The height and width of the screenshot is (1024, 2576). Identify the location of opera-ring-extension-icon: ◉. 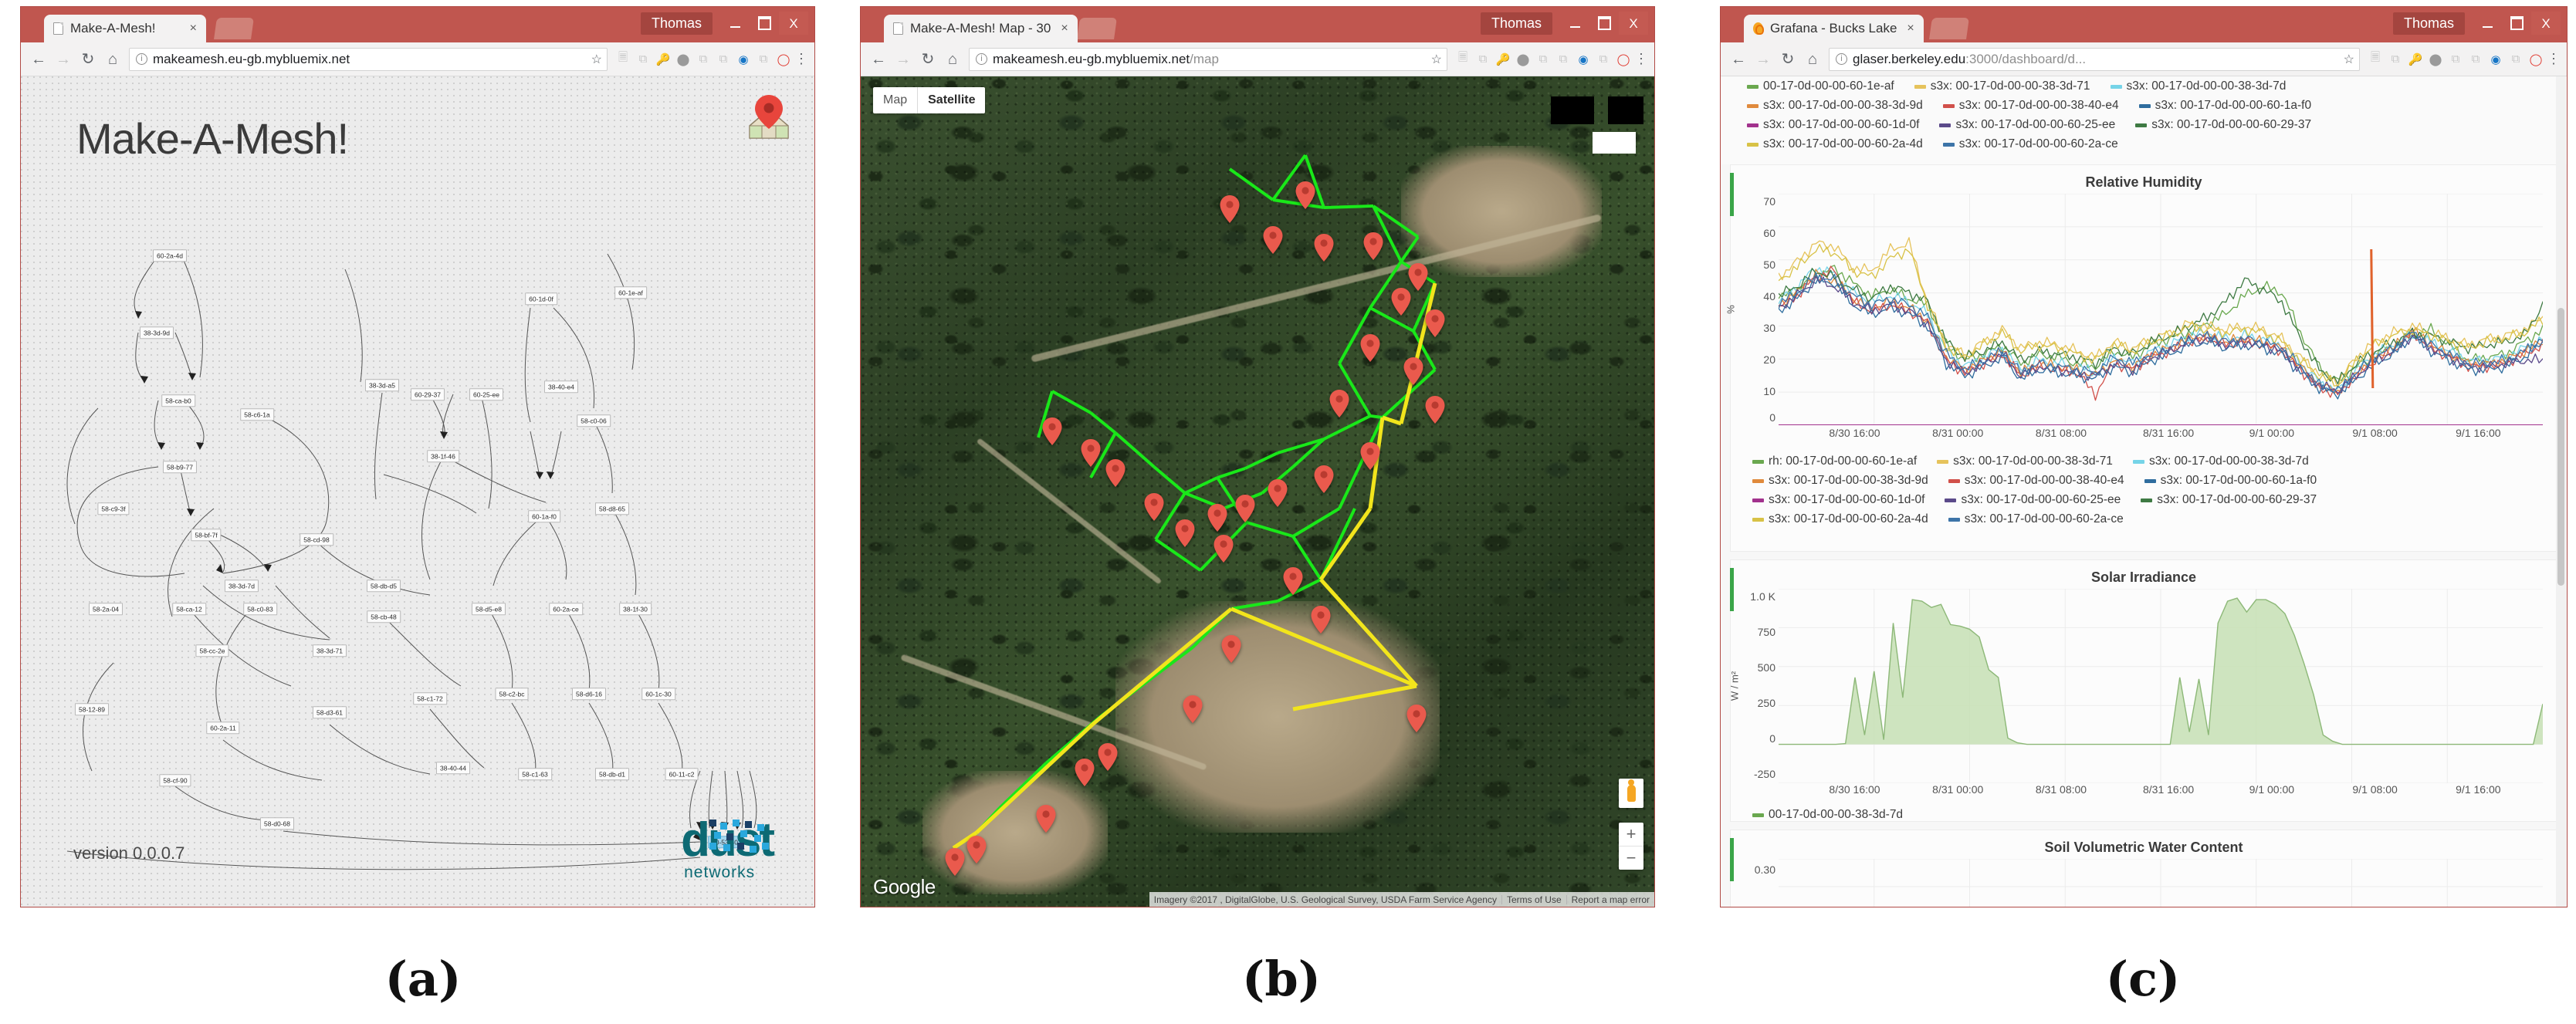
(2495, 59).